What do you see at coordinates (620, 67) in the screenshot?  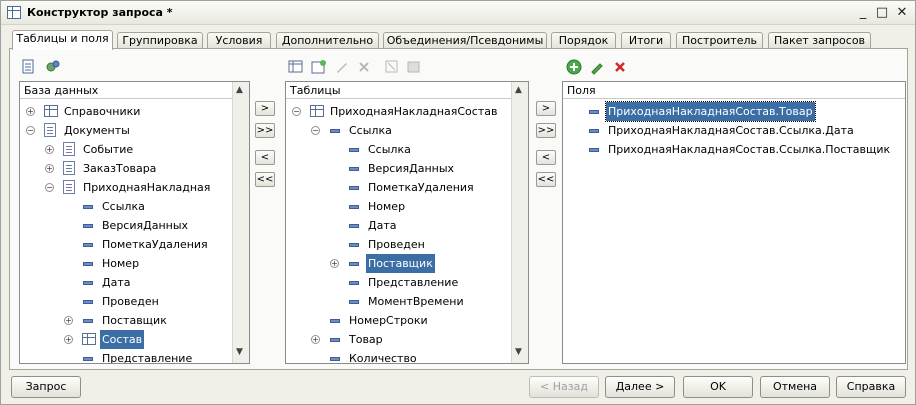 I see `delete-icon` at bounding box center [620, 67].